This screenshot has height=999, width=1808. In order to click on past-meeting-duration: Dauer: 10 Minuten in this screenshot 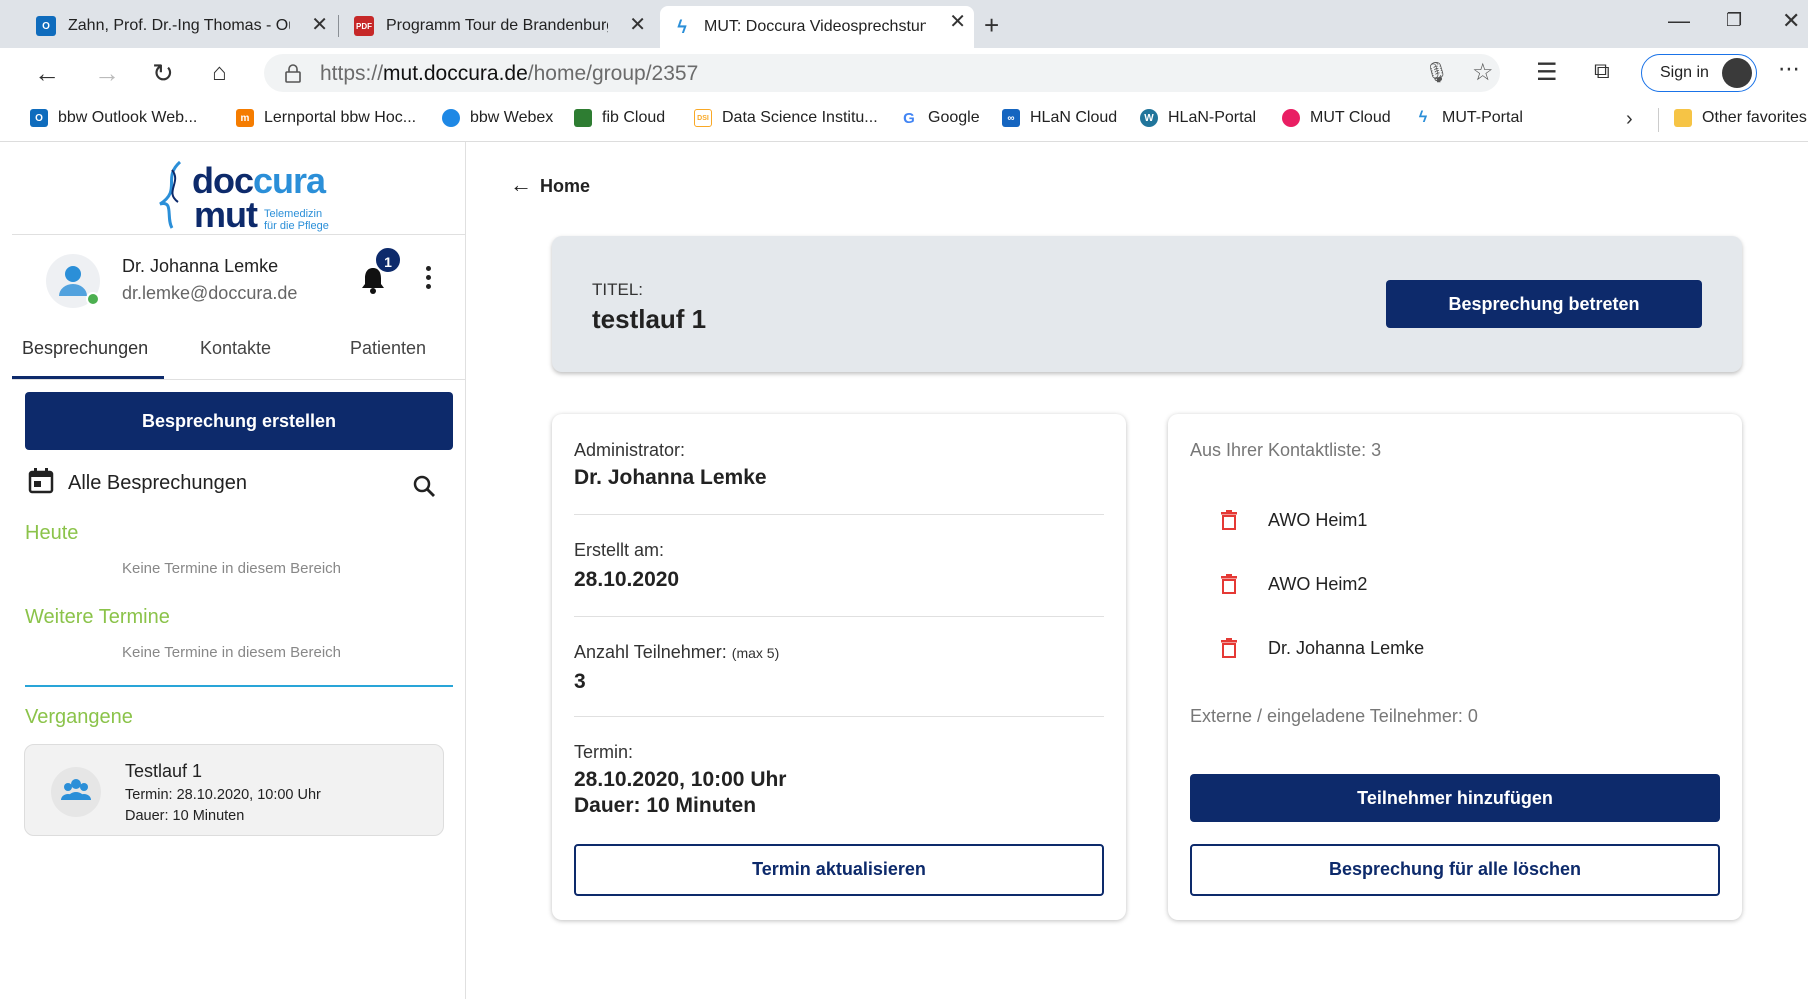, I will do `click(185, 816)`.